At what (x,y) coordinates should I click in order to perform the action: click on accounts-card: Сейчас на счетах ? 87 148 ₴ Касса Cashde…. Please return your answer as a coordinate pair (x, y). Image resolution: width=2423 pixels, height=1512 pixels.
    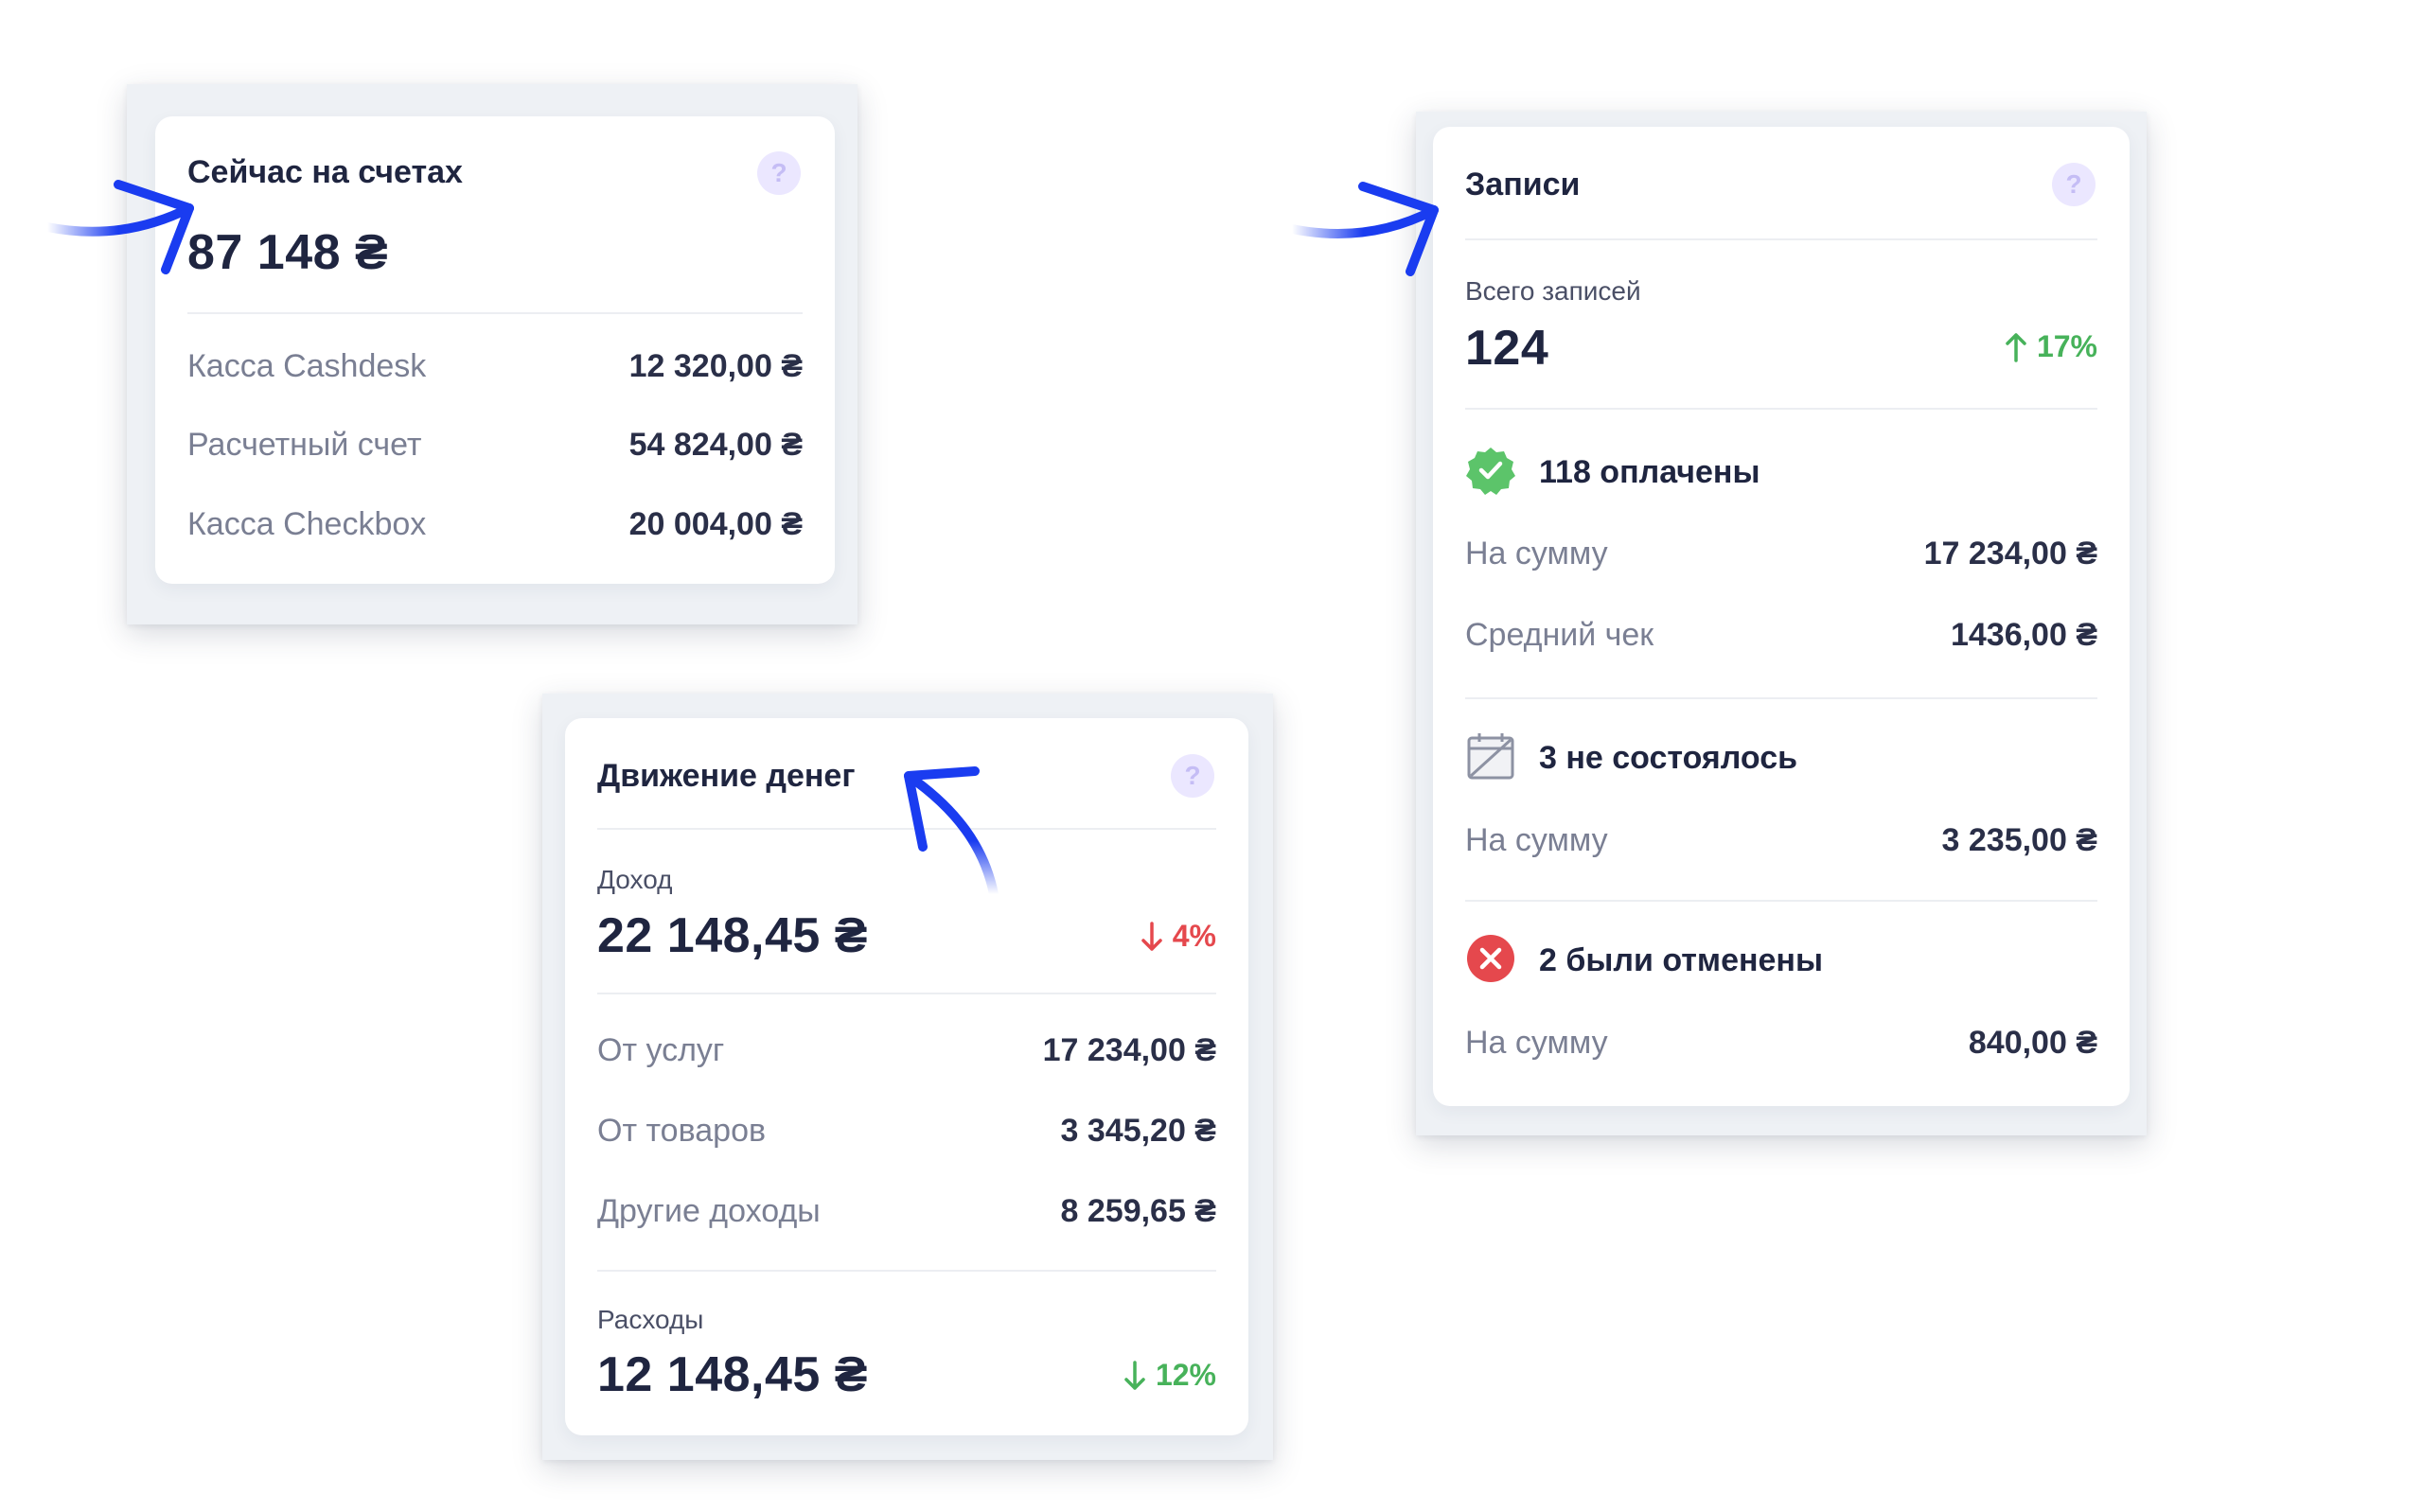
    Looking at the image, I should click on (495, 350).